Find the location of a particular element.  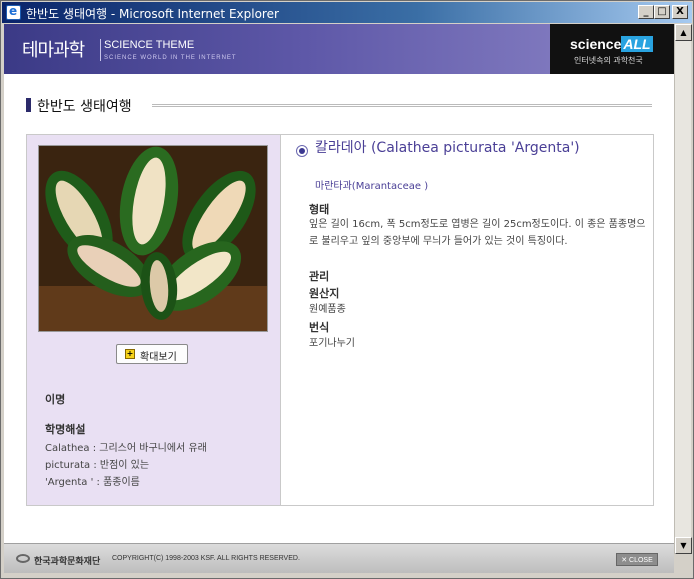

heading-marker is located at coordinates (28, 105).